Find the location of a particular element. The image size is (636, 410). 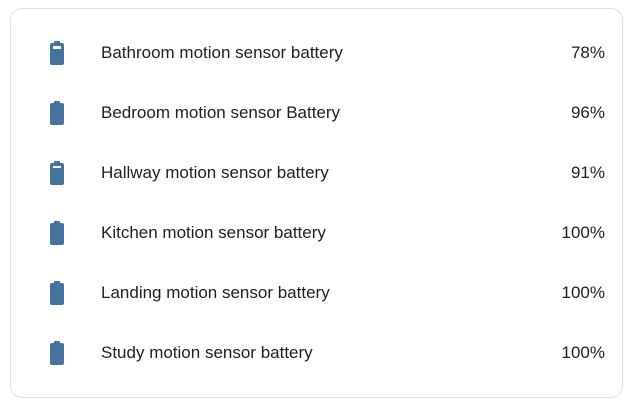

battery-90-icon is located at coordinates (57, 173).